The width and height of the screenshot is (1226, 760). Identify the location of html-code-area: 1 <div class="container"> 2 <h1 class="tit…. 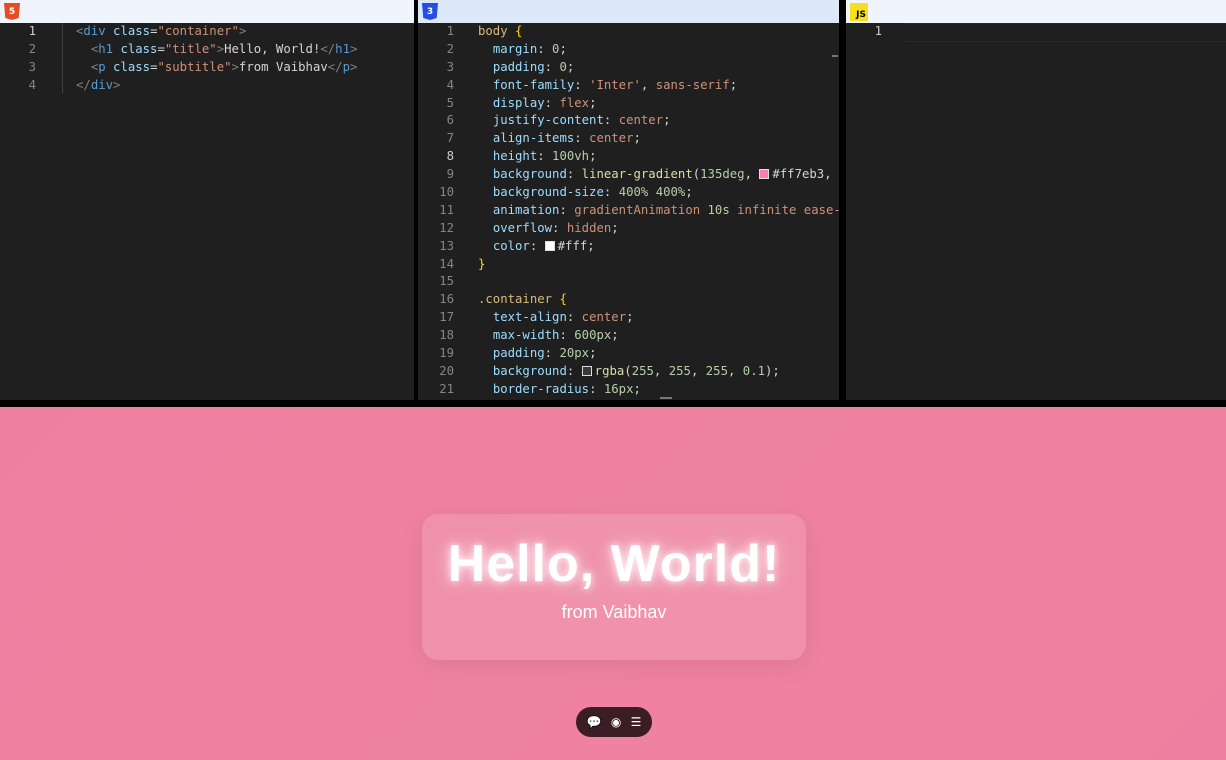
(207, 59).